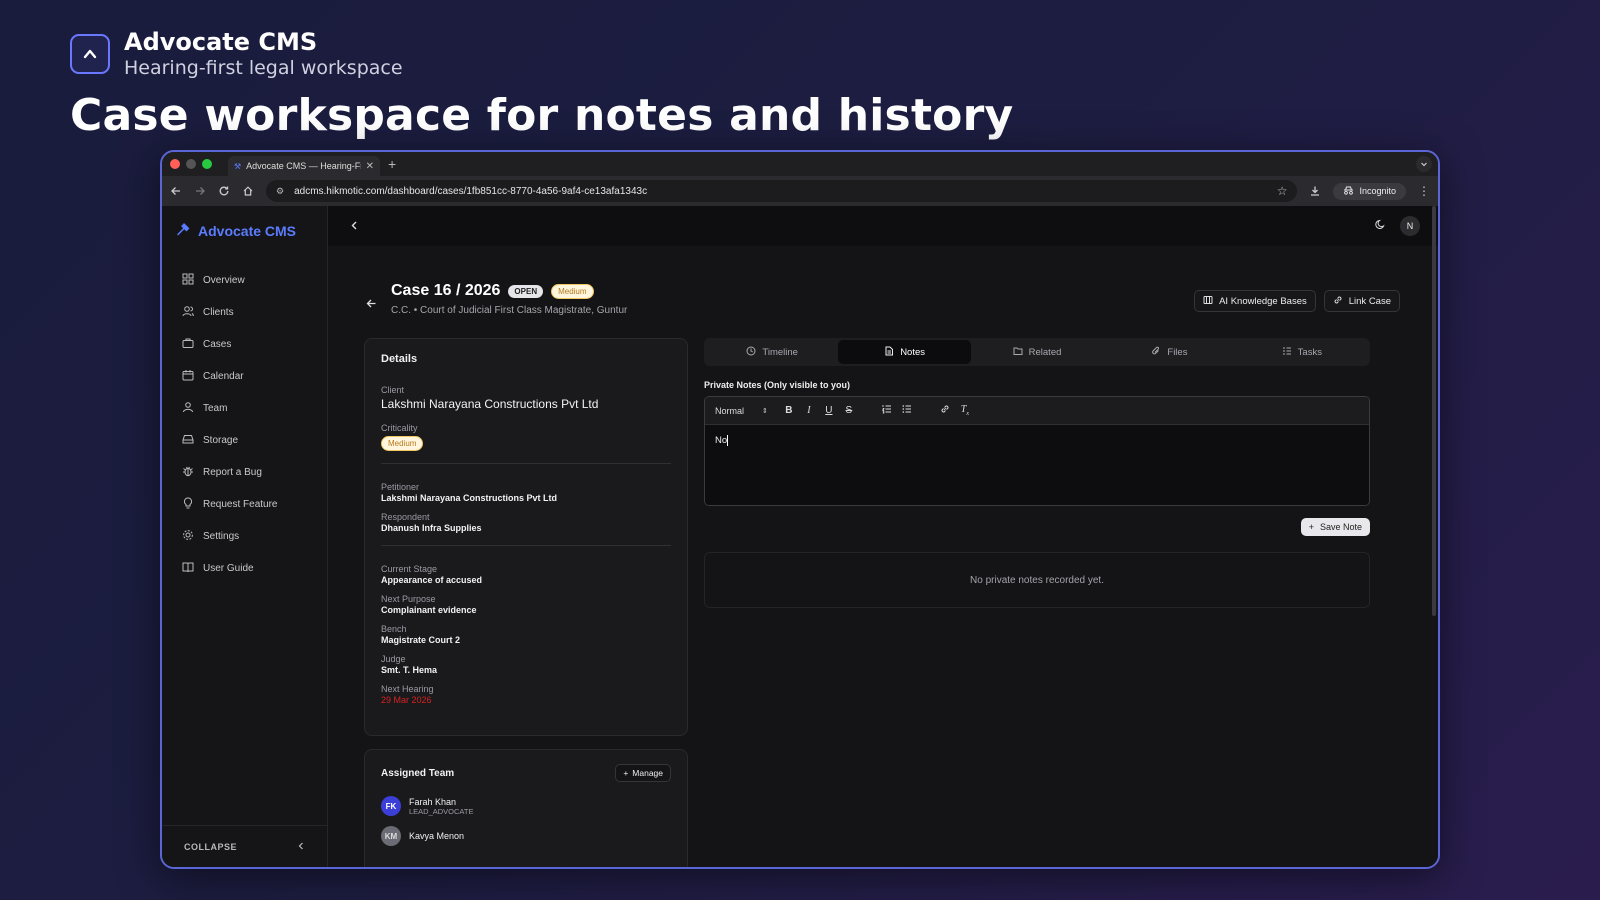 The image size is (1600, 900). What do you see at coordinates (244, 312) in the screenshot?
I see `sidebar-item-clients: Clients` at bounding box center [244, 312].